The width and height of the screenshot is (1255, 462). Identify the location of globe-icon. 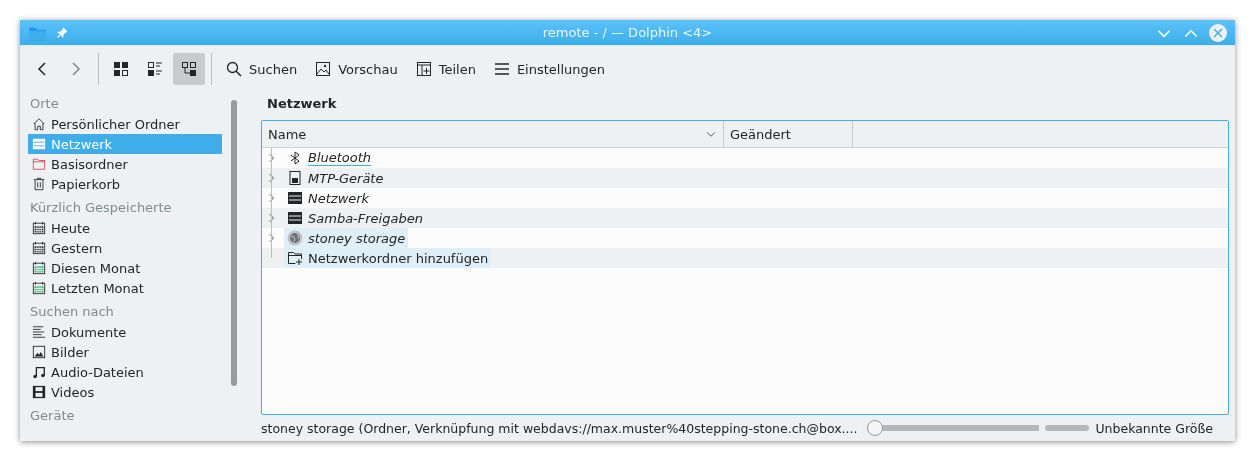
(295, 238).